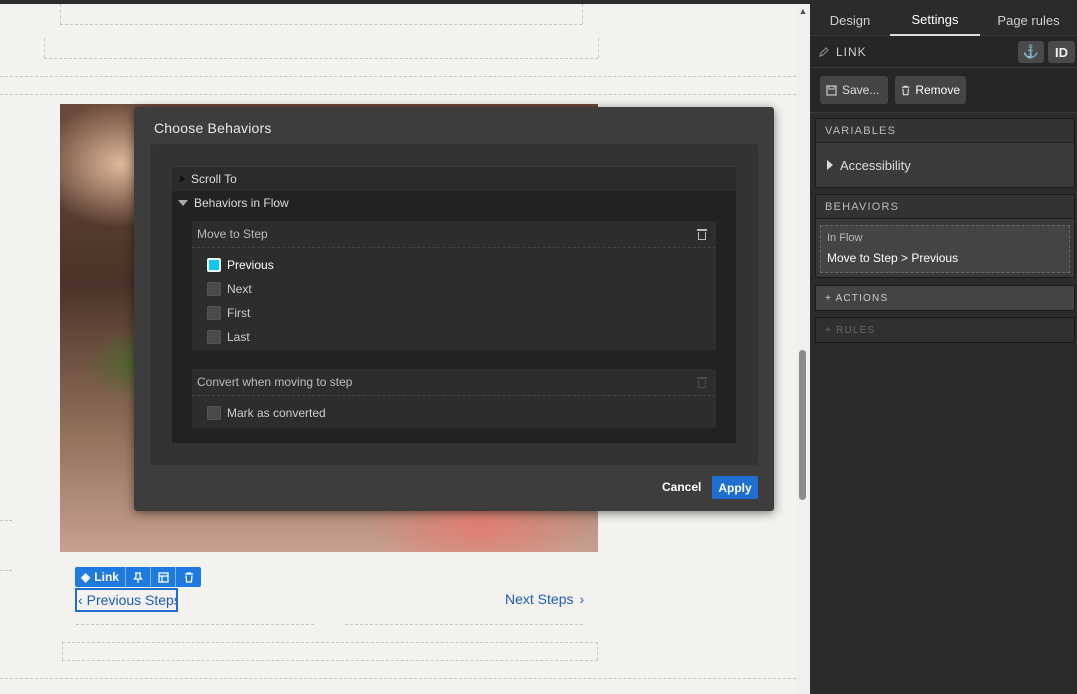  Describe the element at coordinates (945, 207) in the screenshot. I see `section-title: BEHAVIORS` at that location.